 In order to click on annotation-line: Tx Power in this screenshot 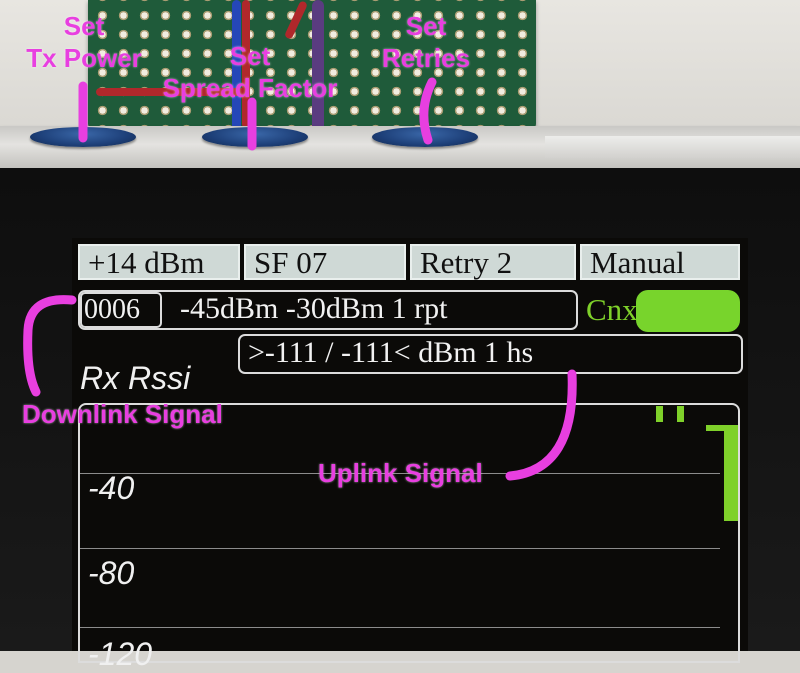, I will do `click(84, 58)`.